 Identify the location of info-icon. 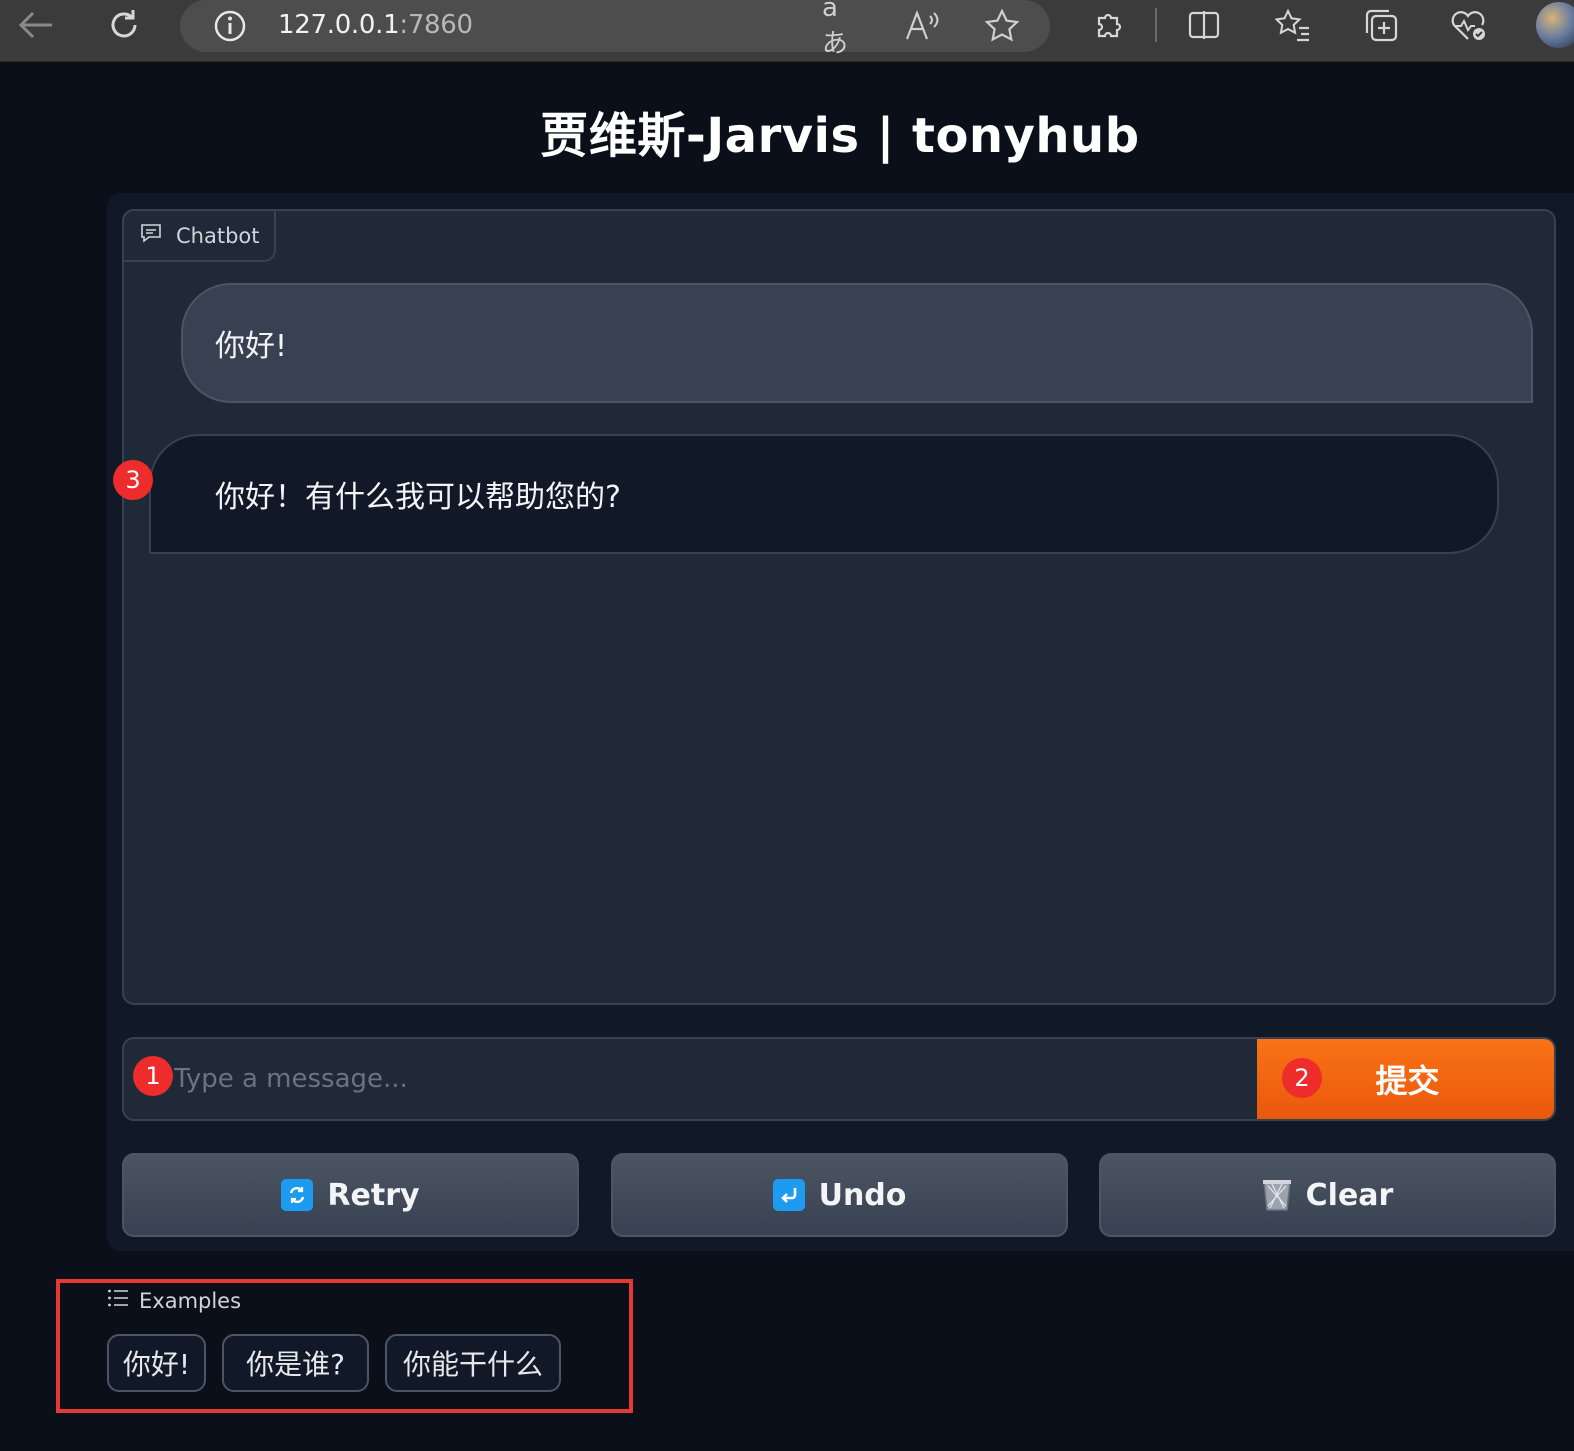
(230, 26).